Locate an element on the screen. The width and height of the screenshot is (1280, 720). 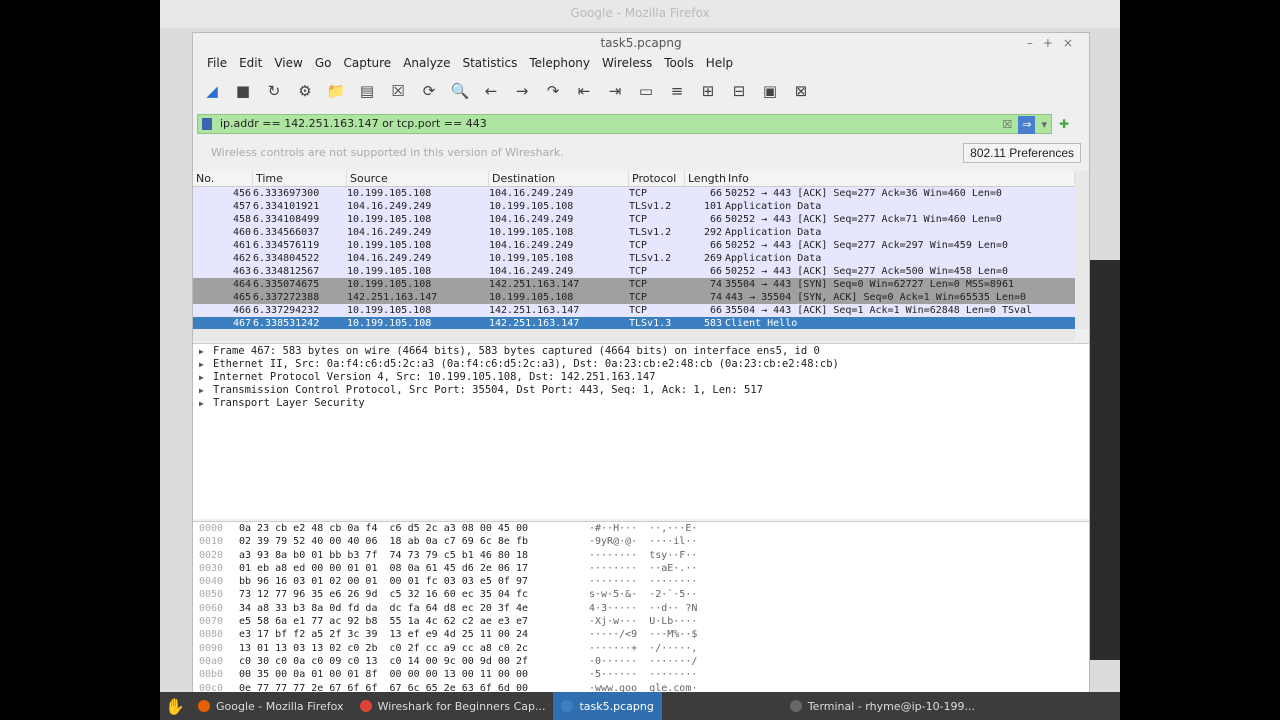
menu-statistics: Statistics is located at coordinates (489, 63).